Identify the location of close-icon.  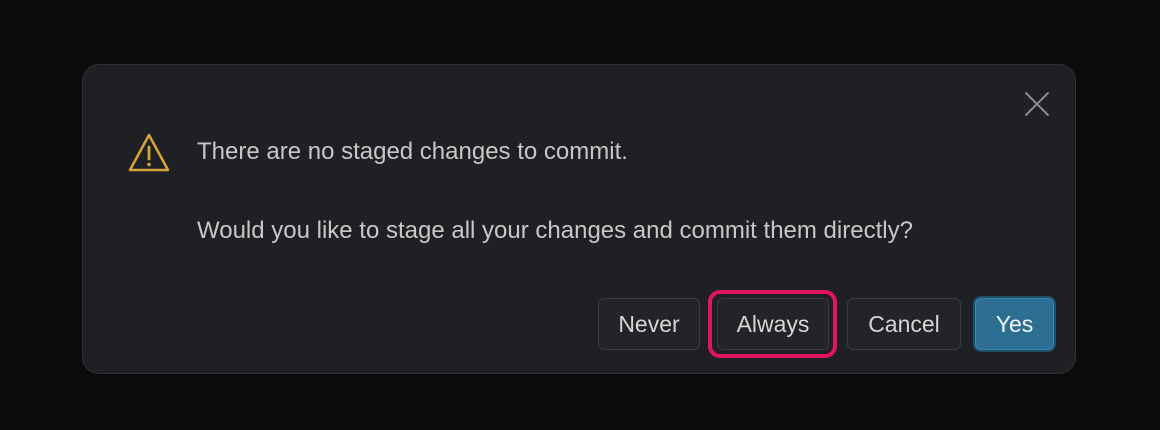
(1037, 104).